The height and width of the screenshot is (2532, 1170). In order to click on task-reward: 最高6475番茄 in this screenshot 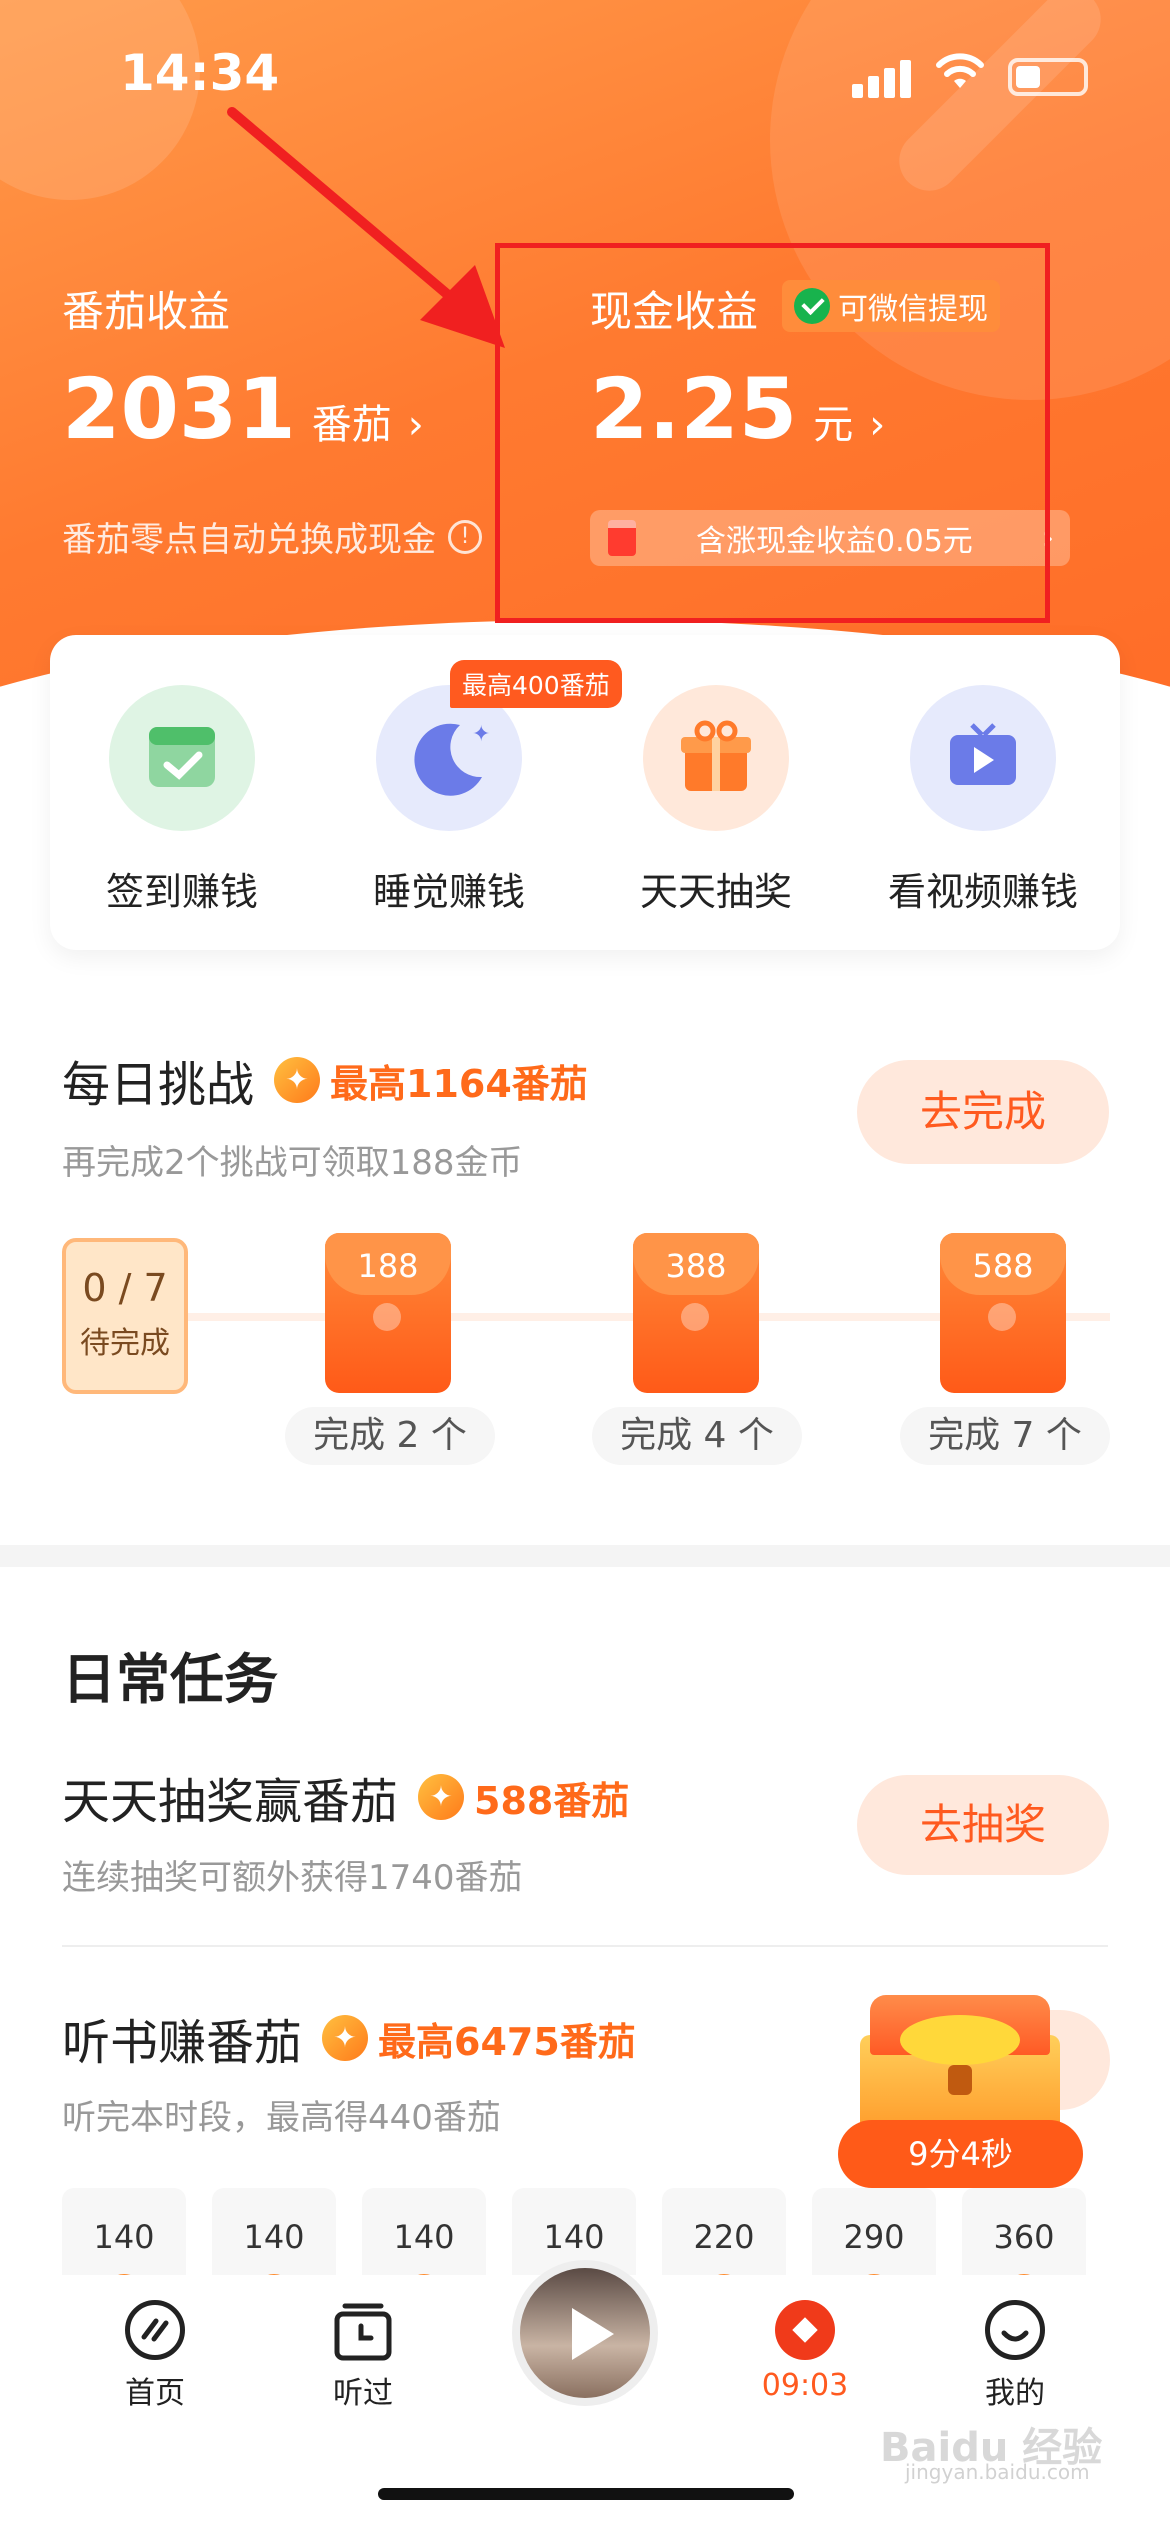, I will do `click(507, 2041)`.